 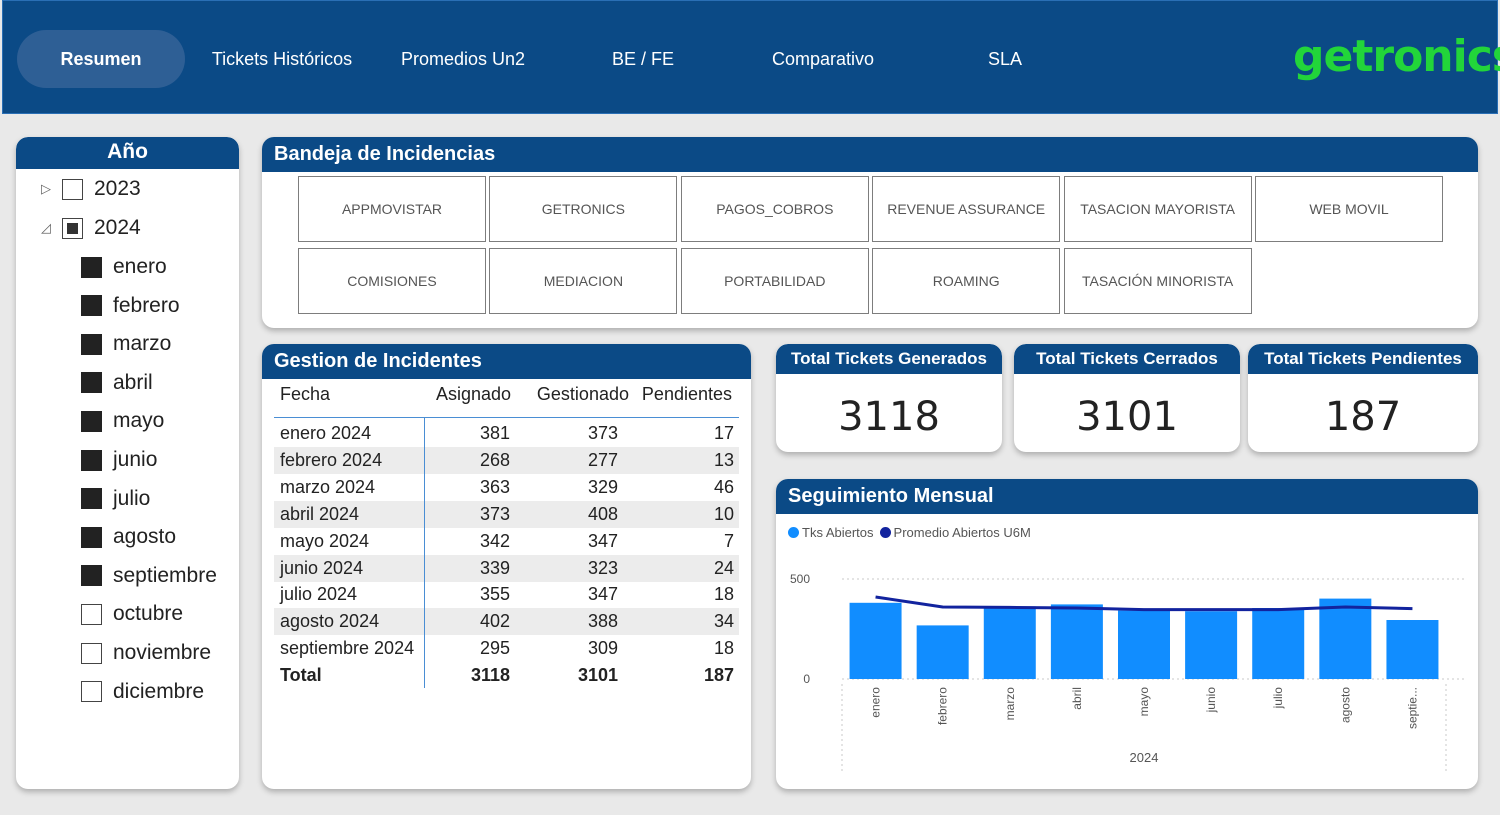 What do you see at coordinates (643, 59) in the screenshot?
I see `tab-be-fe: BE / FE` at bounding box center [643, 59].